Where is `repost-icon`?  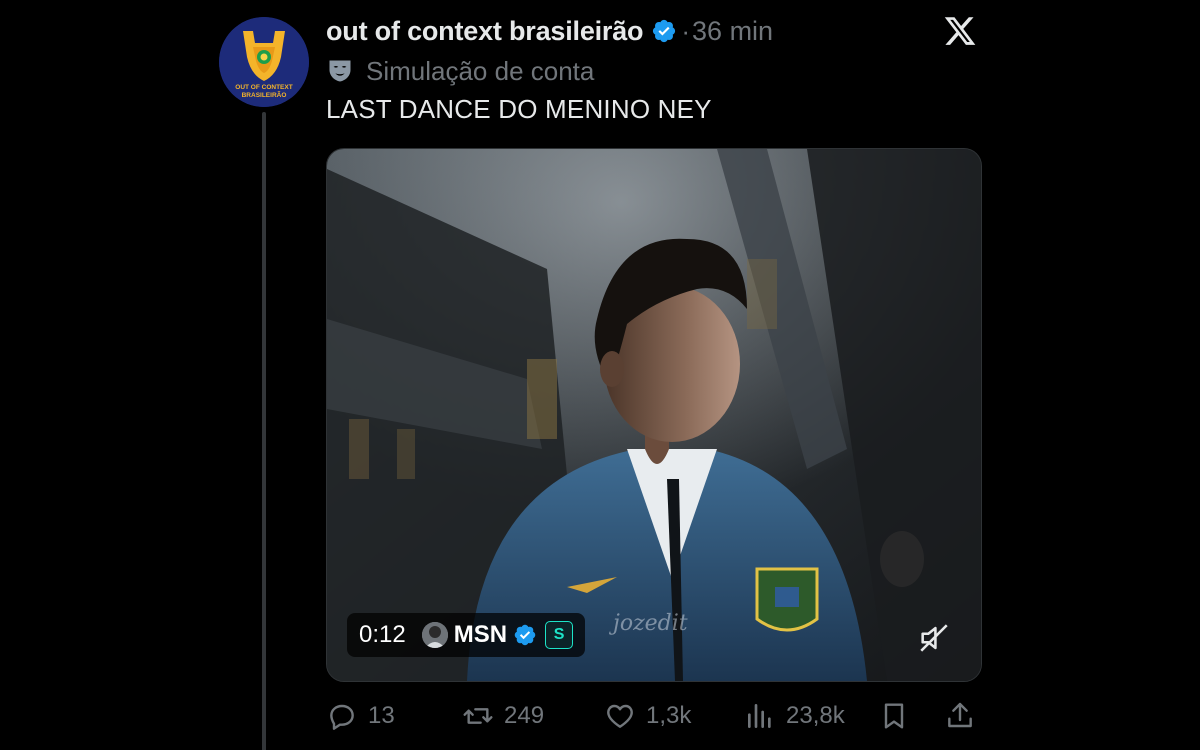 repost-icon is located at coordinates (478, 716).